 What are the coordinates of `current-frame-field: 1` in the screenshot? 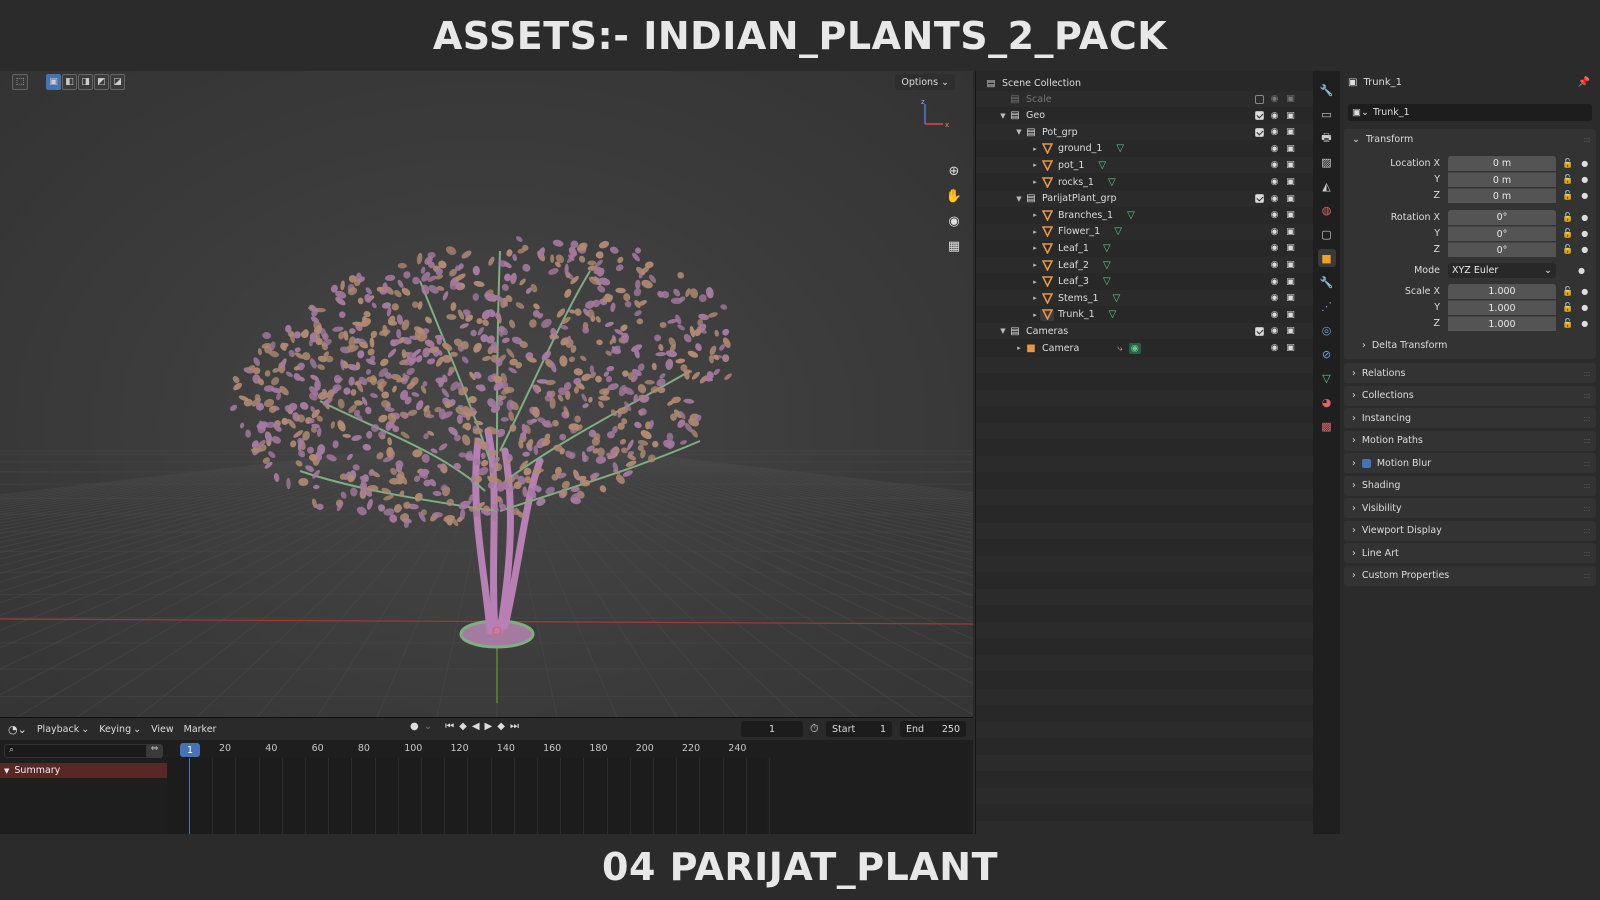 It's located at (772, 729).